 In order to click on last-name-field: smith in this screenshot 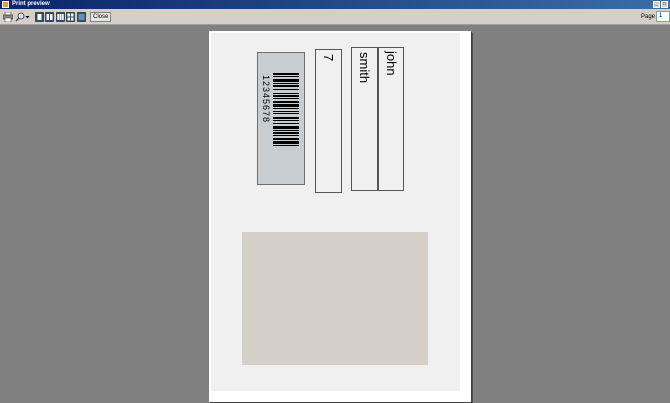, I will do `click(364, 119)`.